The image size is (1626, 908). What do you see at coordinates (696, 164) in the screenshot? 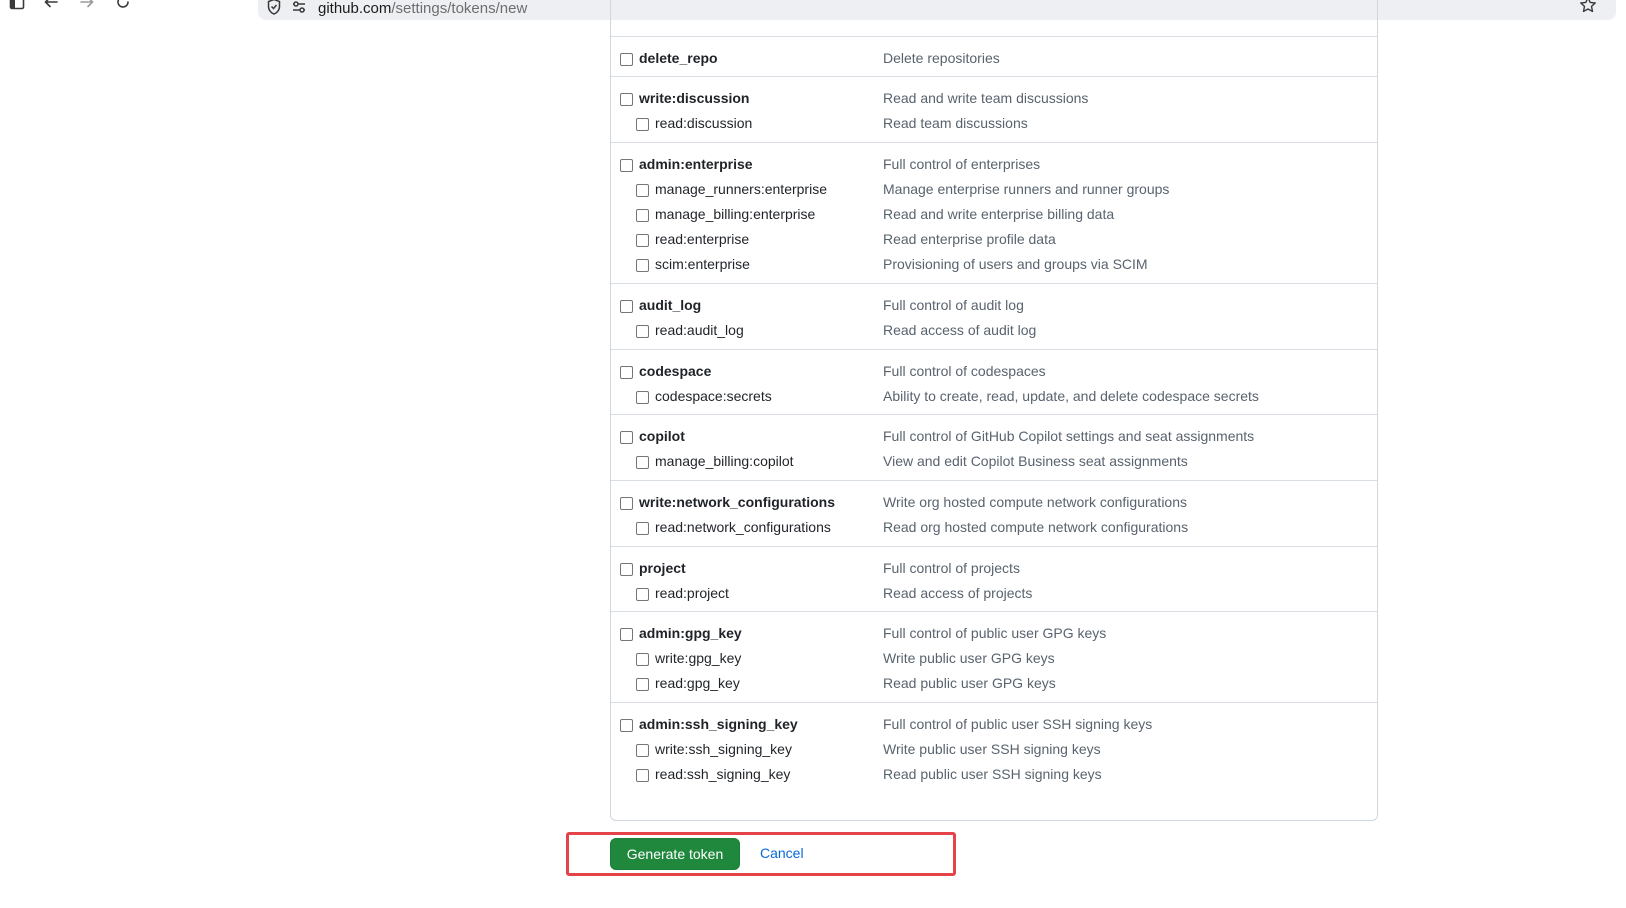
I see `scope-name: admin:enterprise` at bounding box center [696, 164].